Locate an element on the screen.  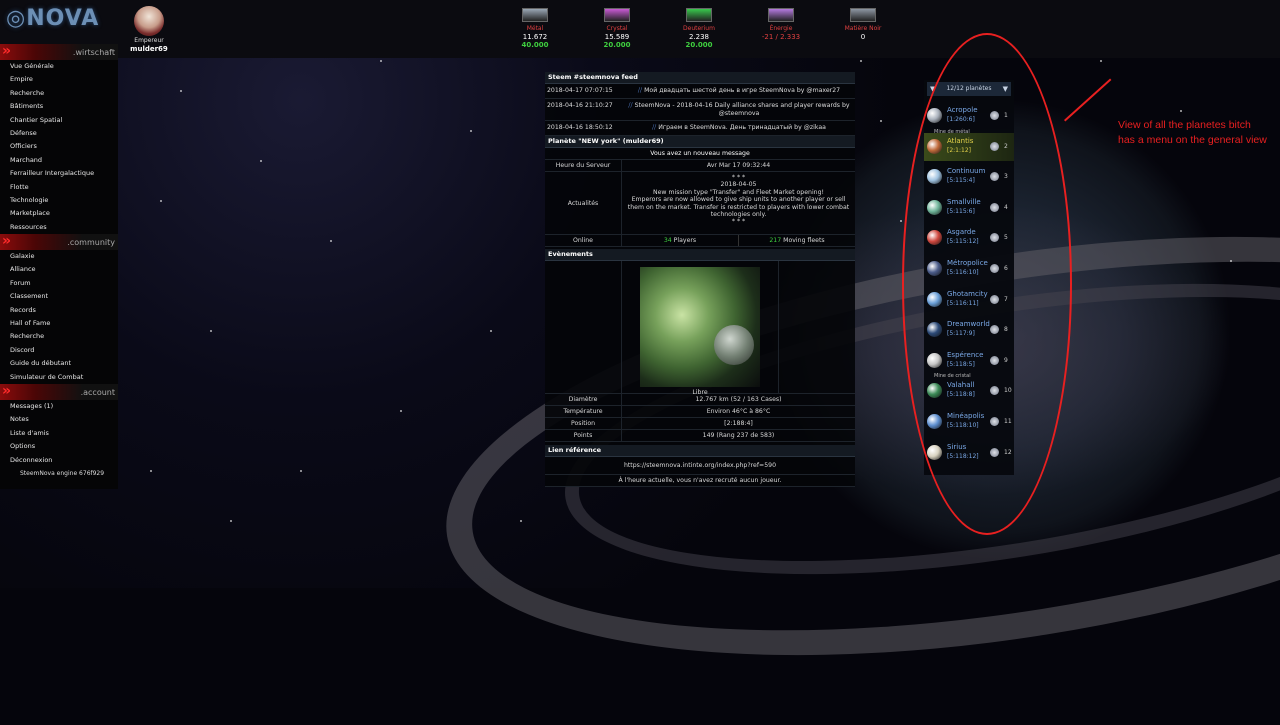
sidebar-item: Vue Générale is located at coordinates (59, 66).